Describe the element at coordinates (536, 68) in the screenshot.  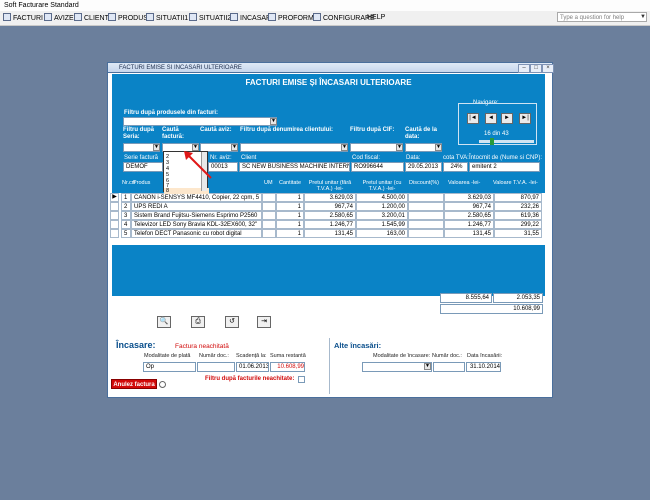
I see `restore-icon: □` at that location.